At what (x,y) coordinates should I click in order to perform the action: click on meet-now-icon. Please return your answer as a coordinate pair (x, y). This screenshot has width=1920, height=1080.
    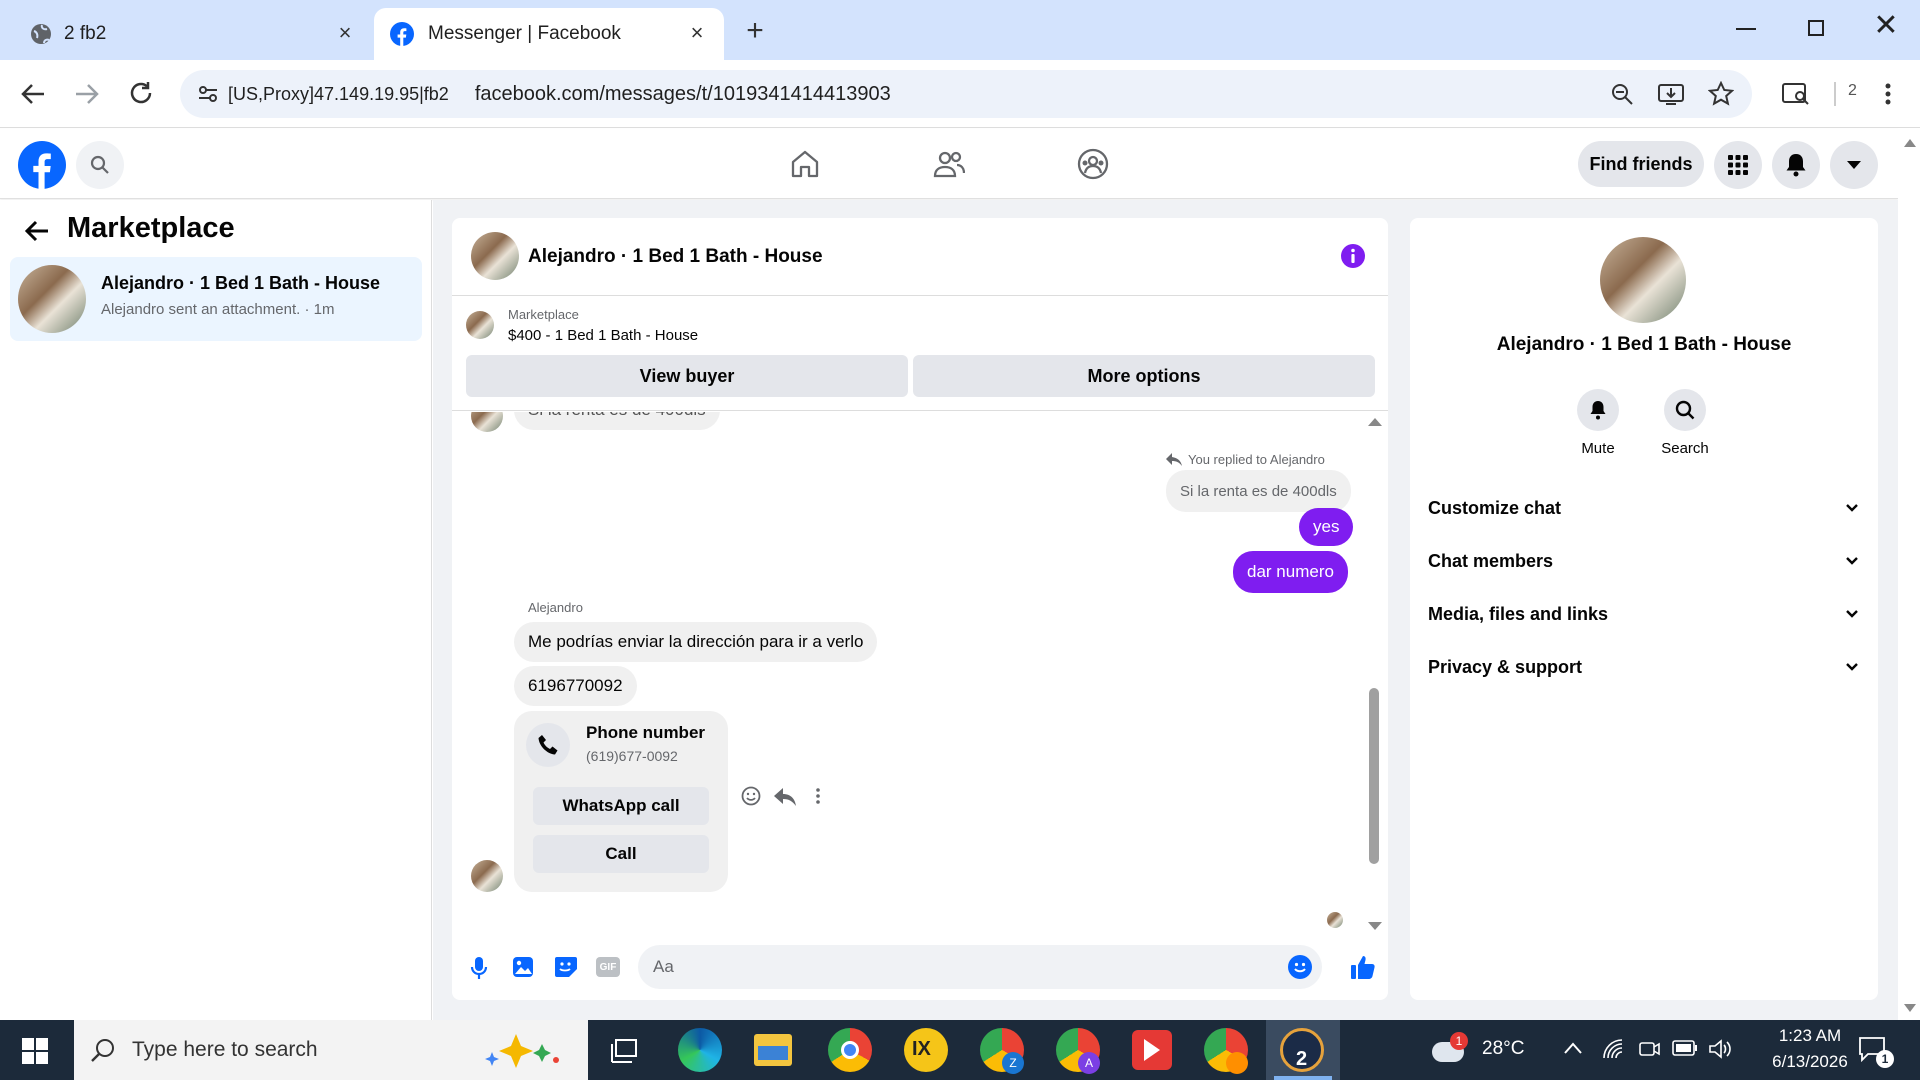
    Looking at the image, I should click on (1649, 1049).